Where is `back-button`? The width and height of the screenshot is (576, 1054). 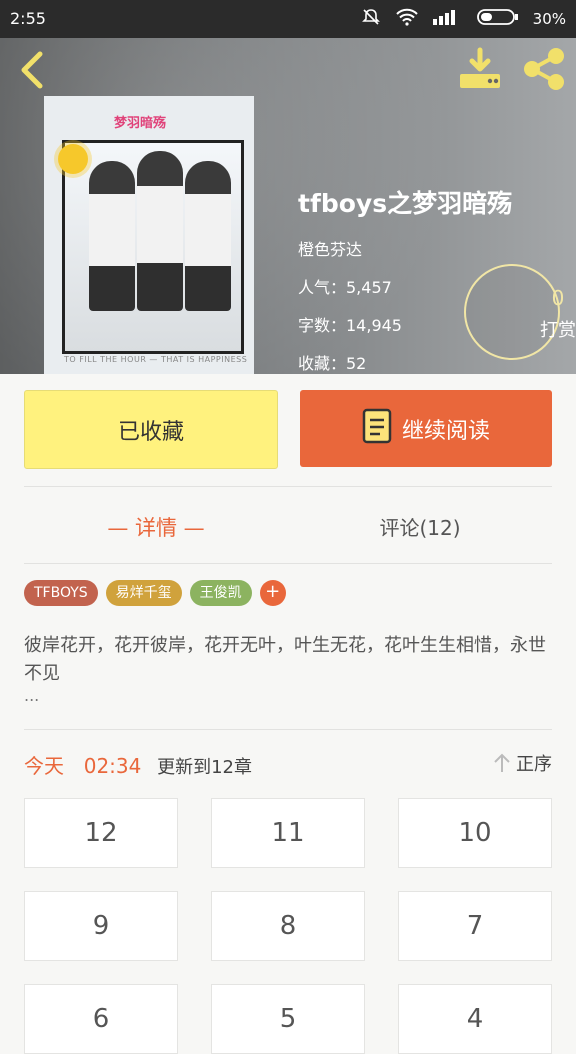
back-button is located at coordinates (34, 68).